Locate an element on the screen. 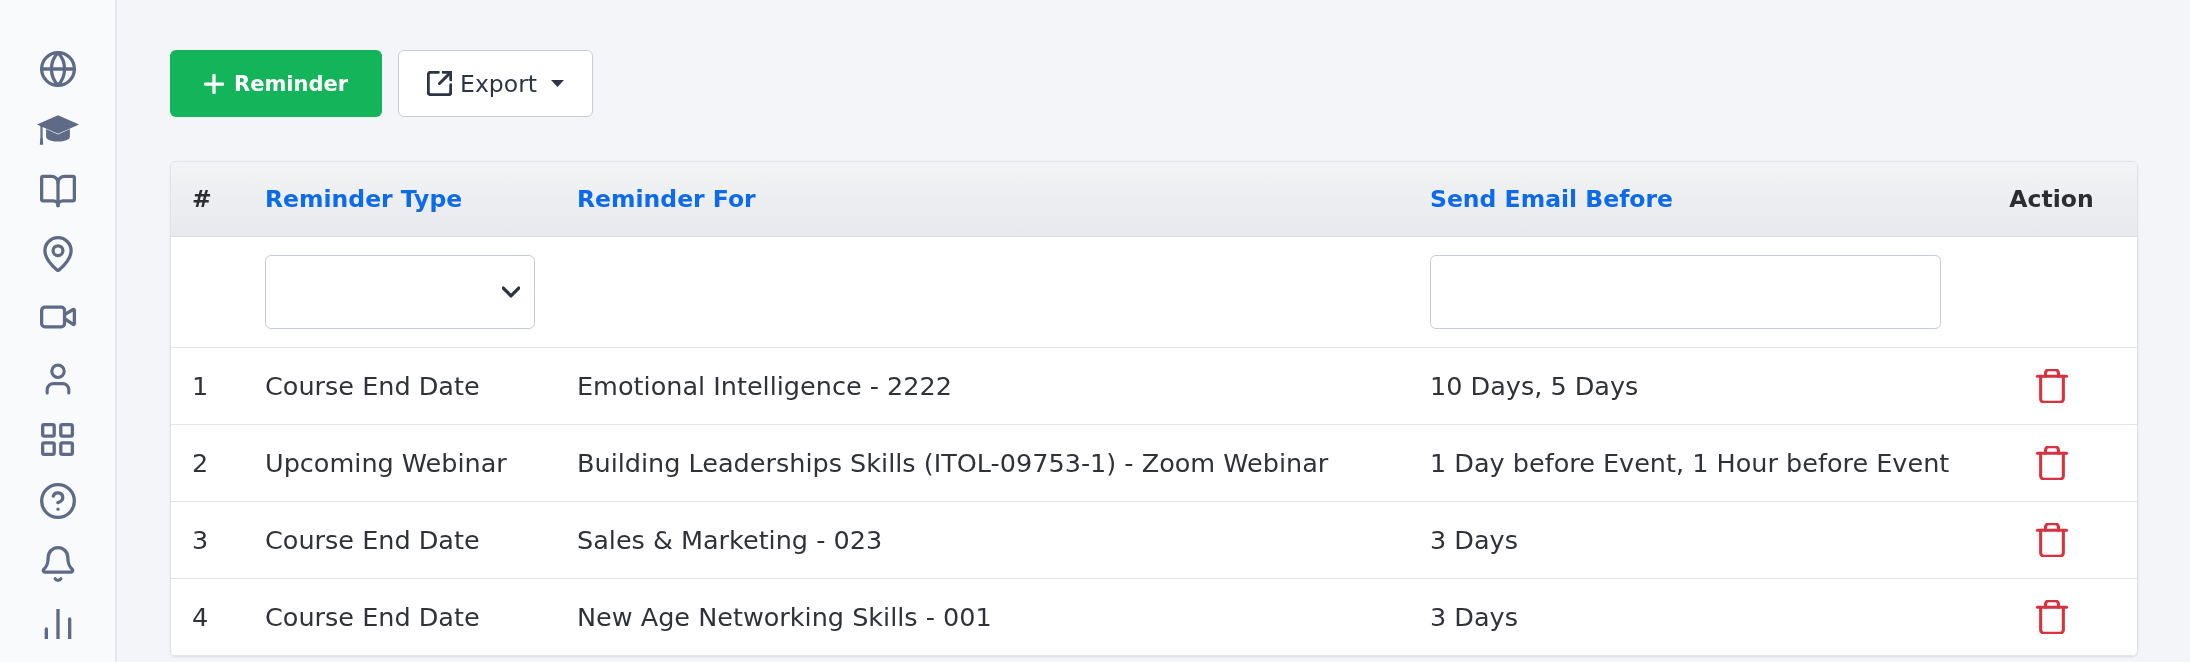 This screenshot has width=2190, height=662. plus-icon is located at coordinates (214, 83).